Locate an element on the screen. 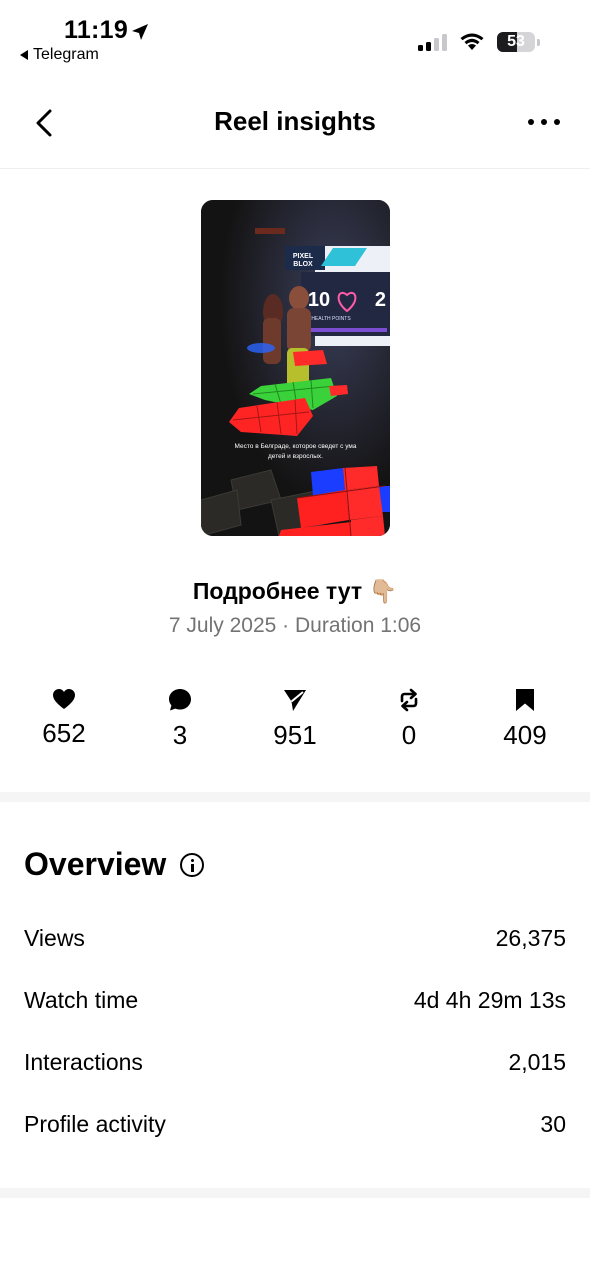 The image size is (590, 1280). svg-text: 2 is located at coordinates (380, 300).